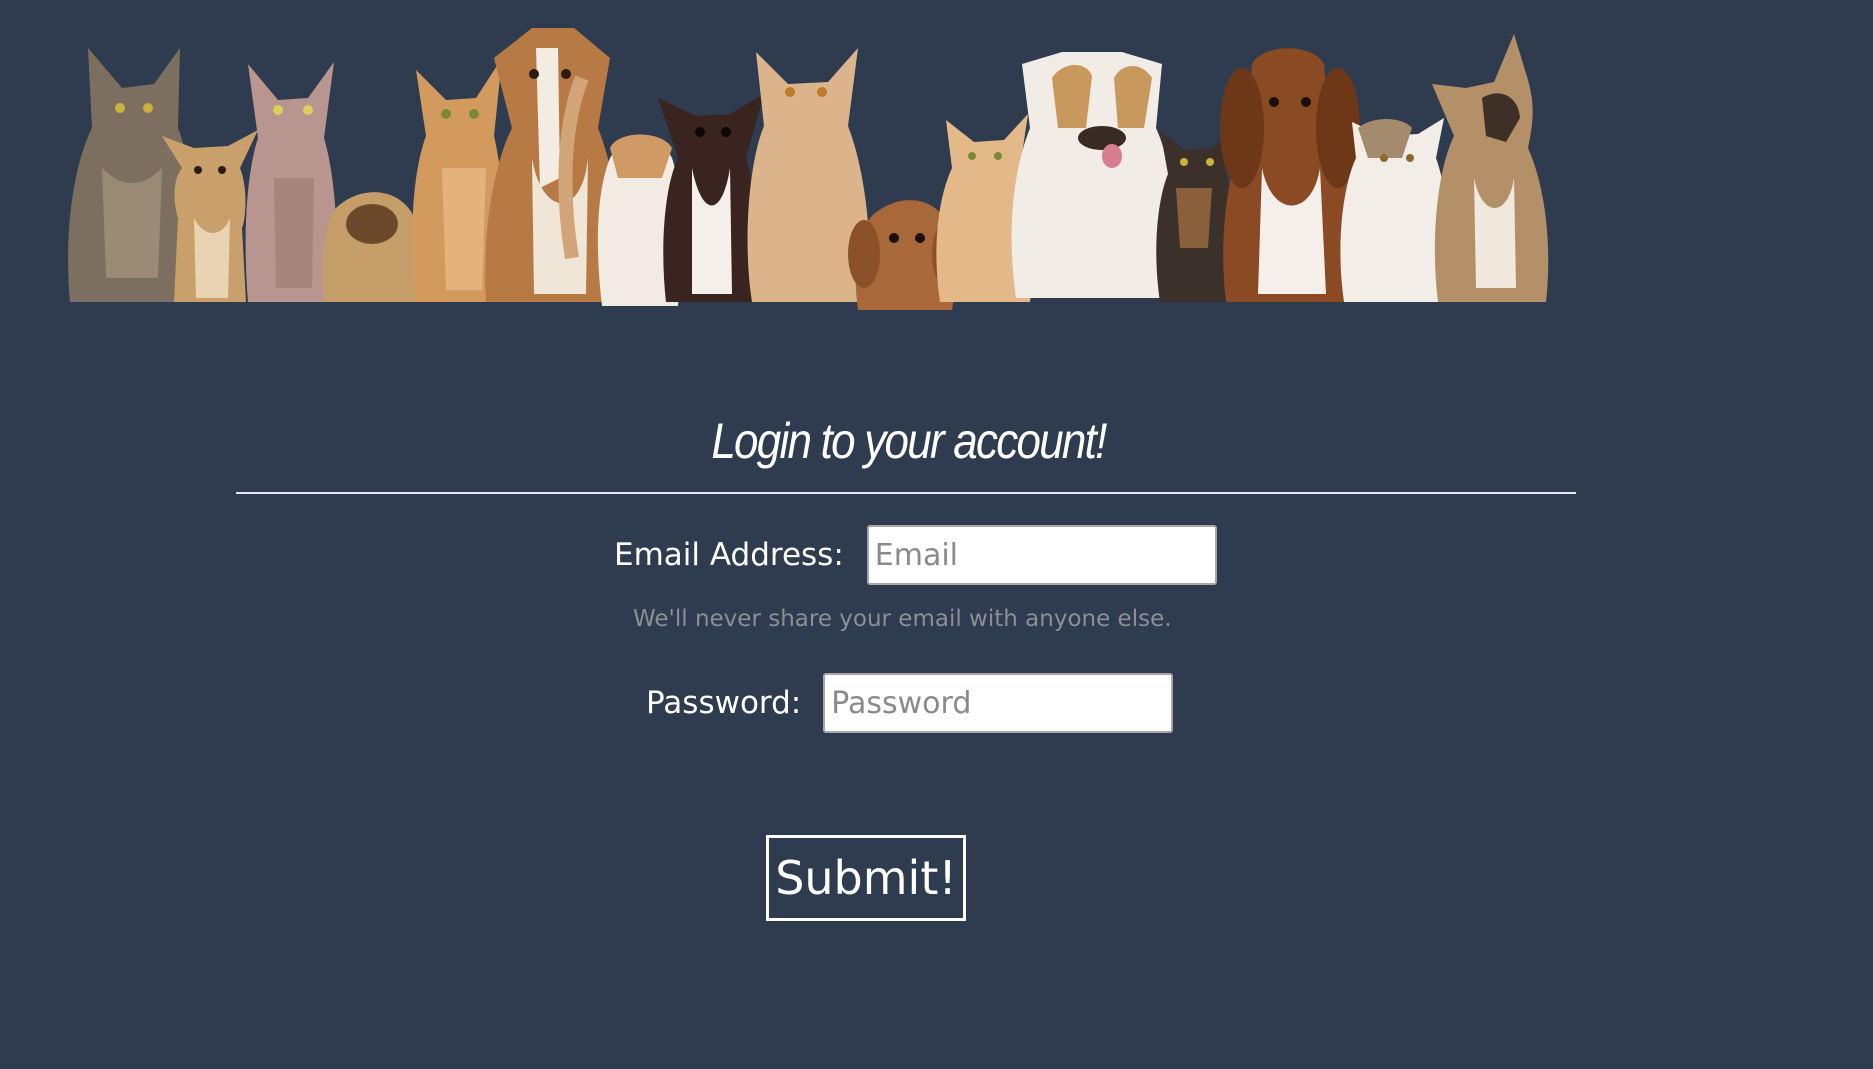 The height and width of the screenshot is (1069, 1873). I want to click on chihuahua-dog-icon, so click(711, 198).